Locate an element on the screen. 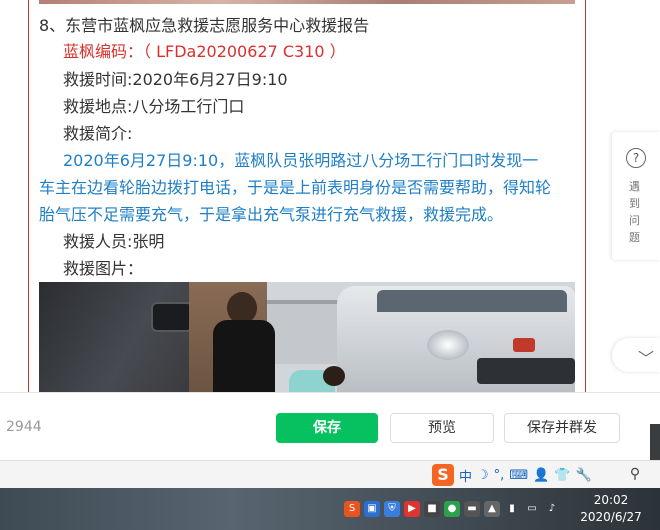  clock-date: 2020/6/27 is located at coordinates (611, 517).